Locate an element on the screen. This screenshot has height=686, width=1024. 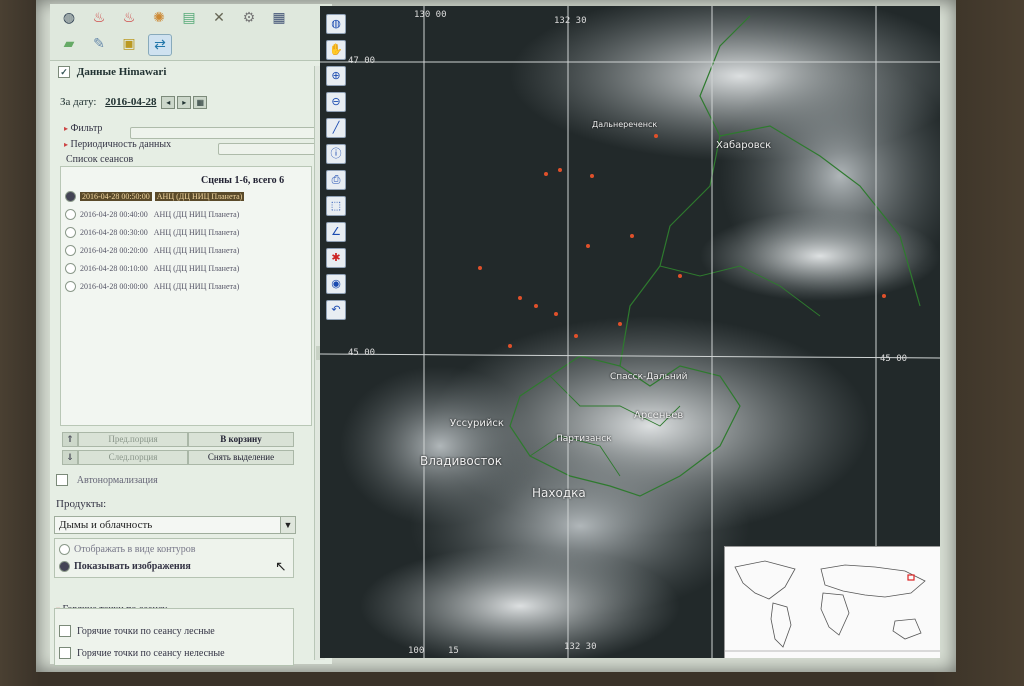
show-contours-label: Отображать в виде контуров is located at coordinates (135, 549).